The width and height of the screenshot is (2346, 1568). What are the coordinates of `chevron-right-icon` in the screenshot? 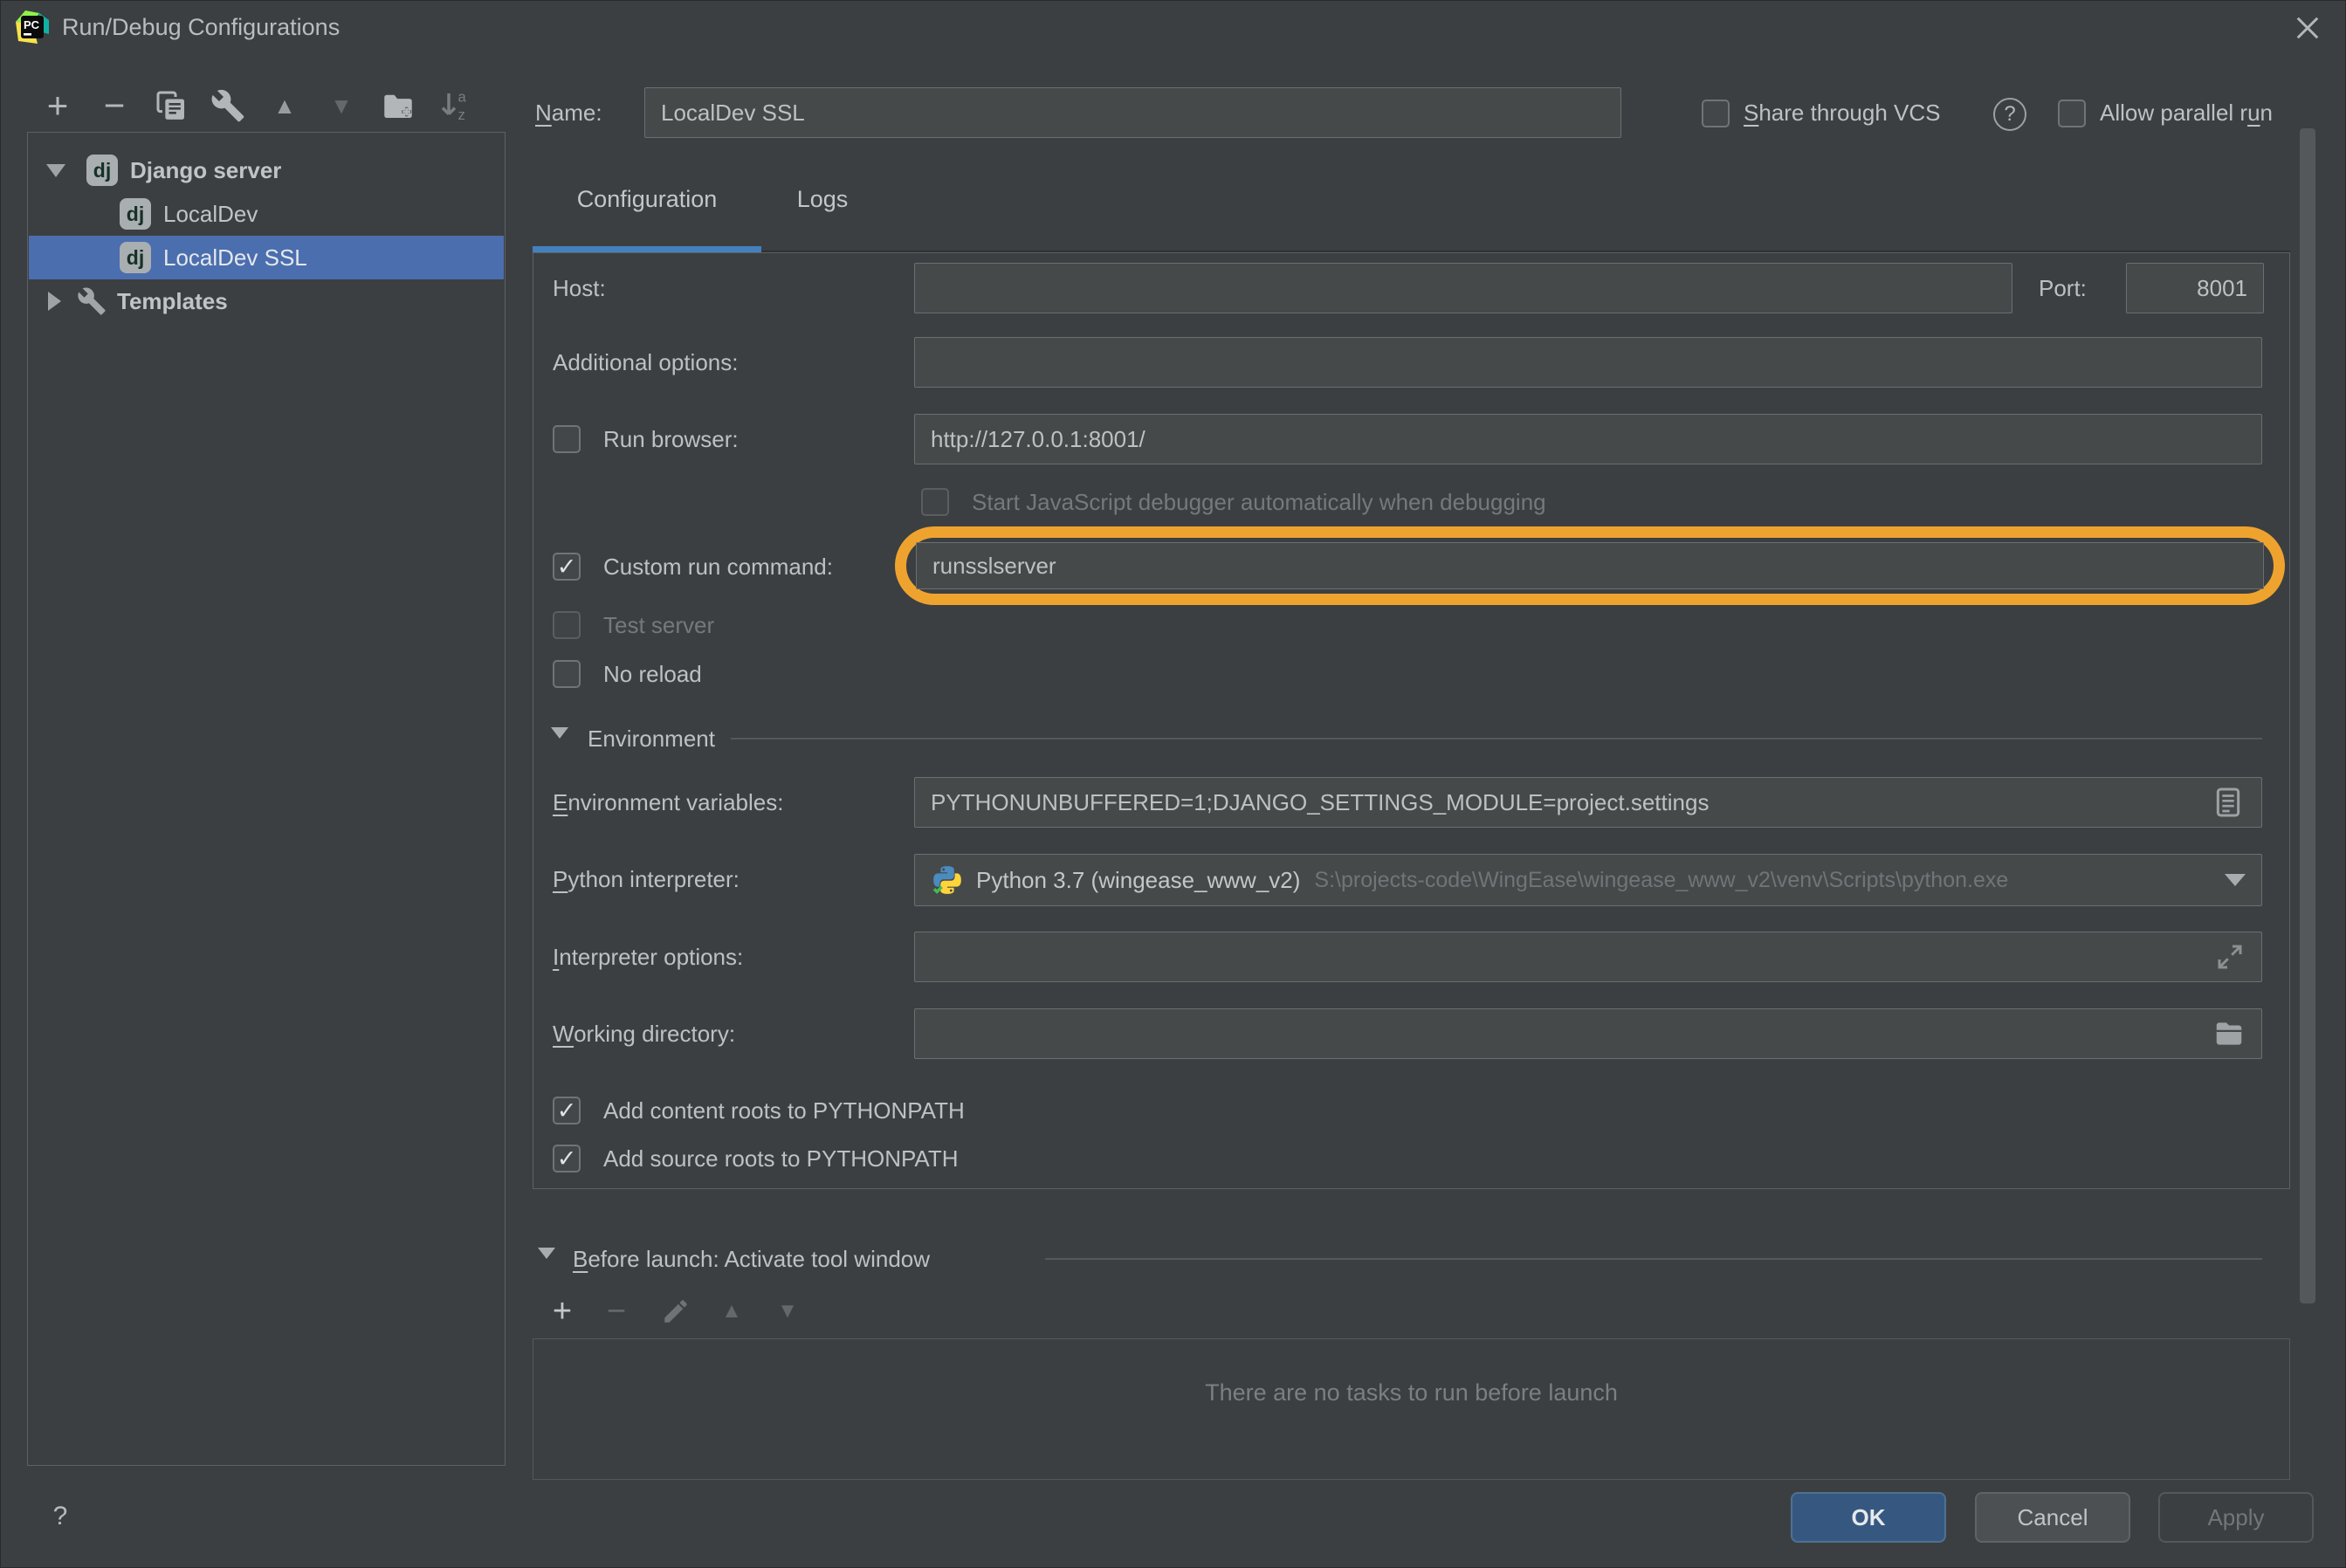 It's located at (54, 302).